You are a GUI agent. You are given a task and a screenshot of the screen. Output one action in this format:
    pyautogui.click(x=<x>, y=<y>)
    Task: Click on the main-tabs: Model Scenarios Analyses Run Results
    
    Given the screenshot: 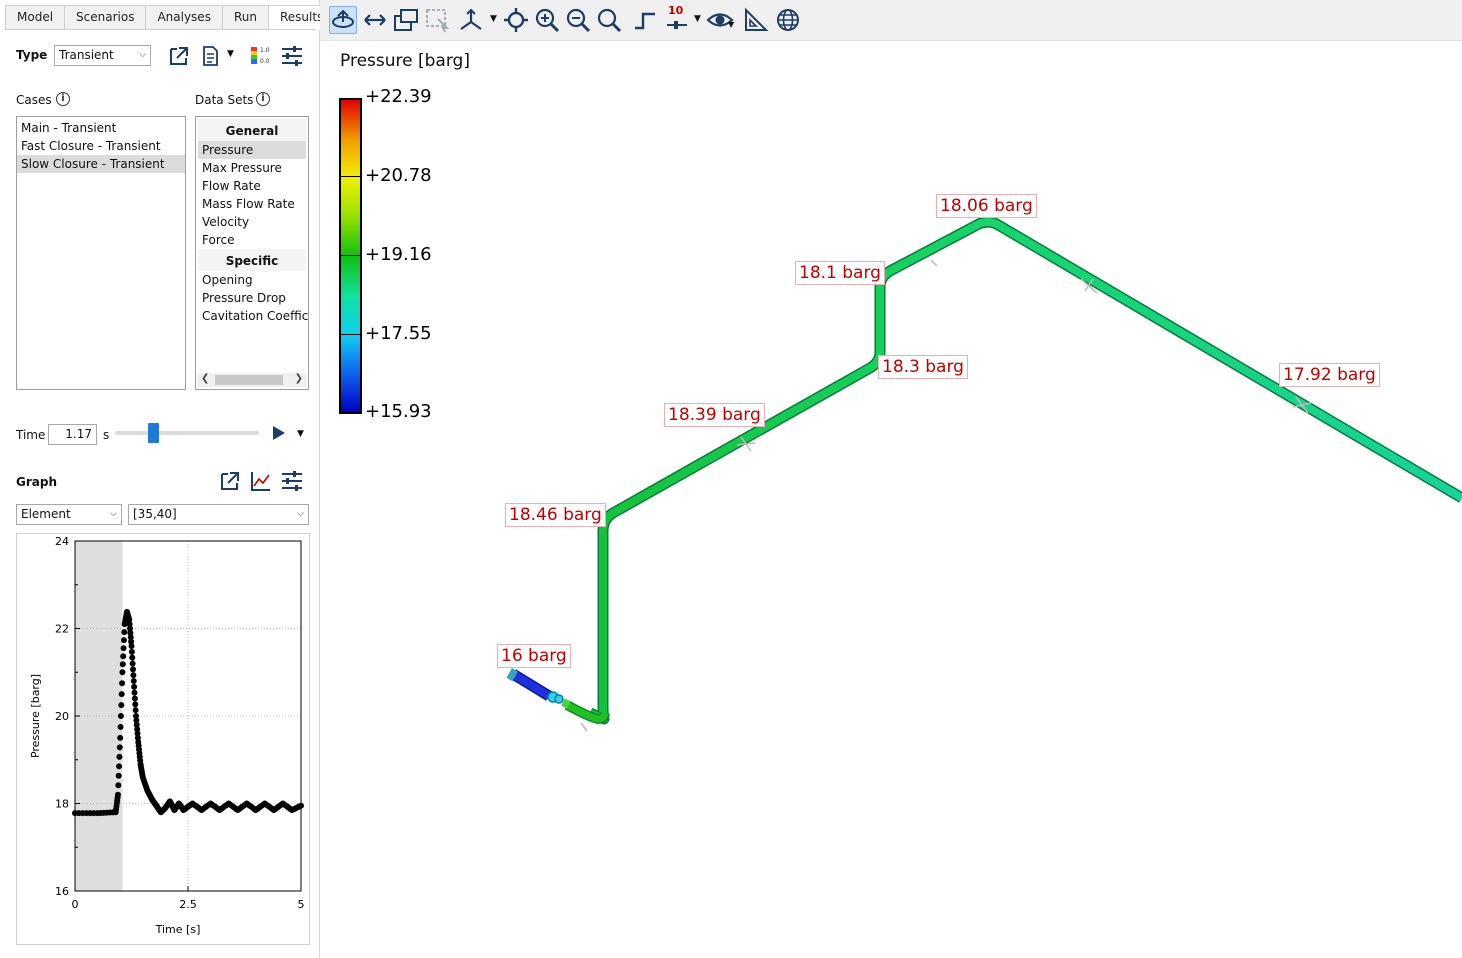 What is the action you would take?
    pyautogui.click(x=170, y=17)
    